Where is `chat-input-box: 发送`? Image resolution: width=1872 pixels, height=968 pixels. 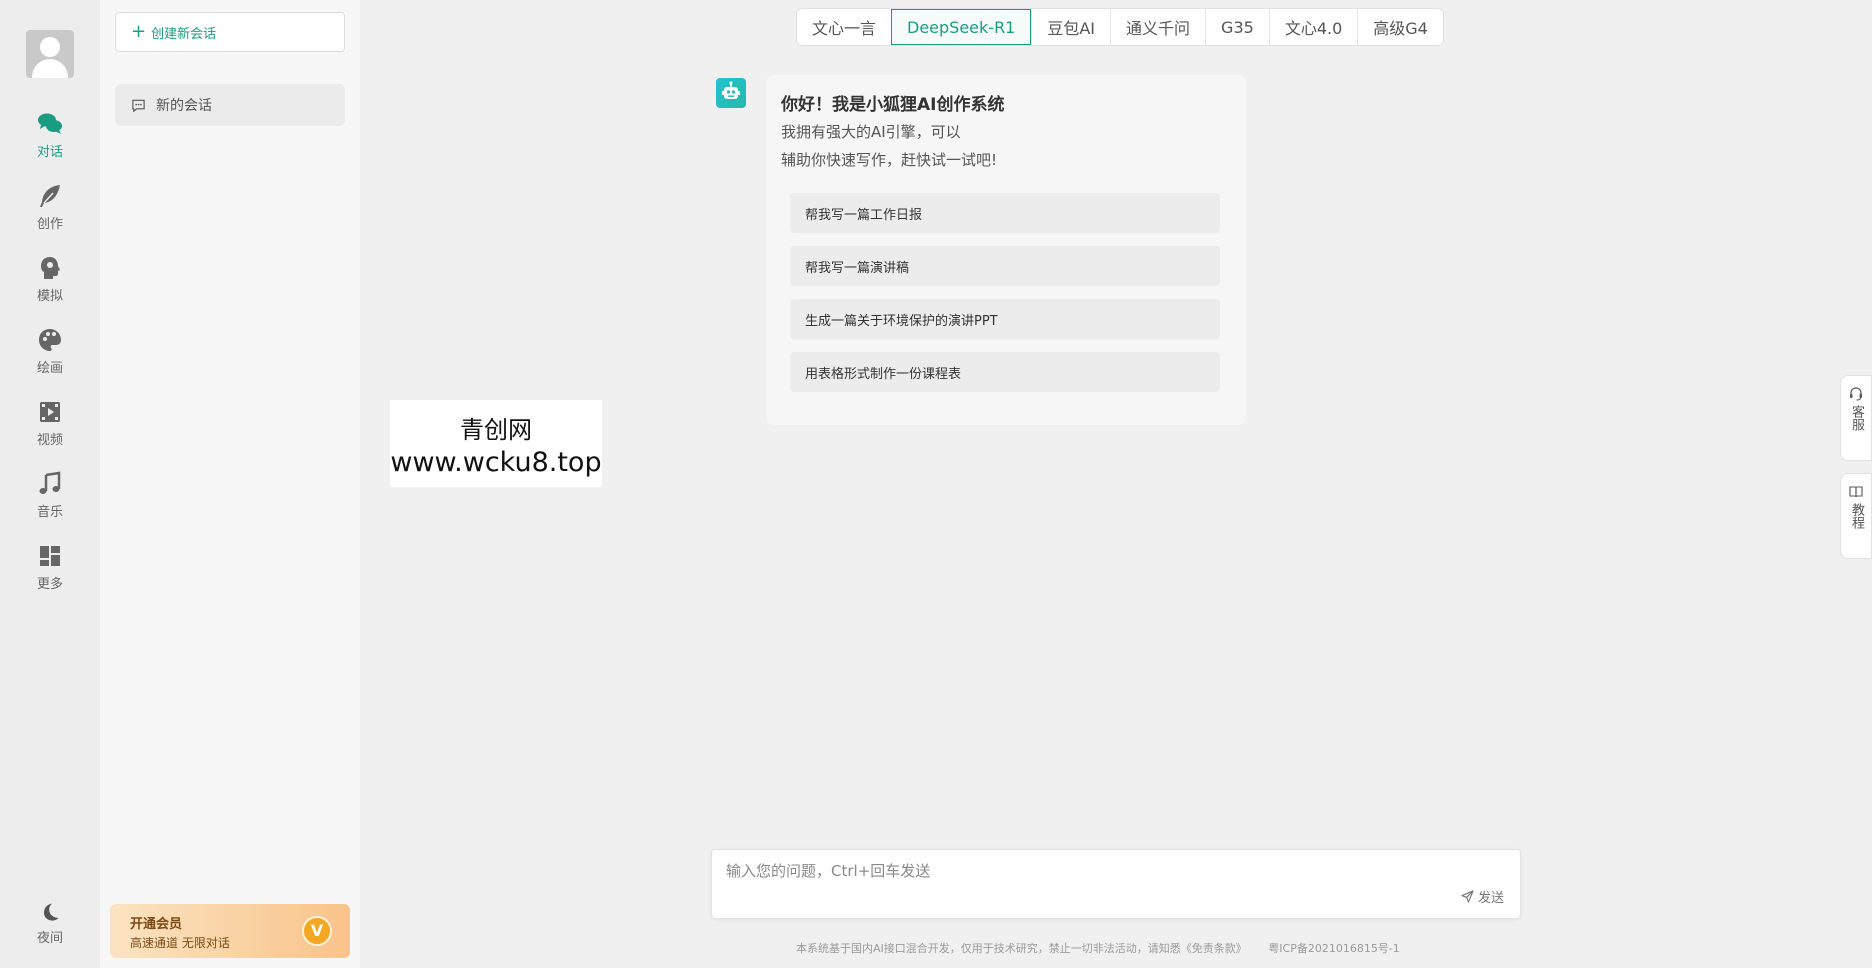
chat-input-box: 发送 is located at coordinates (1116, 884).